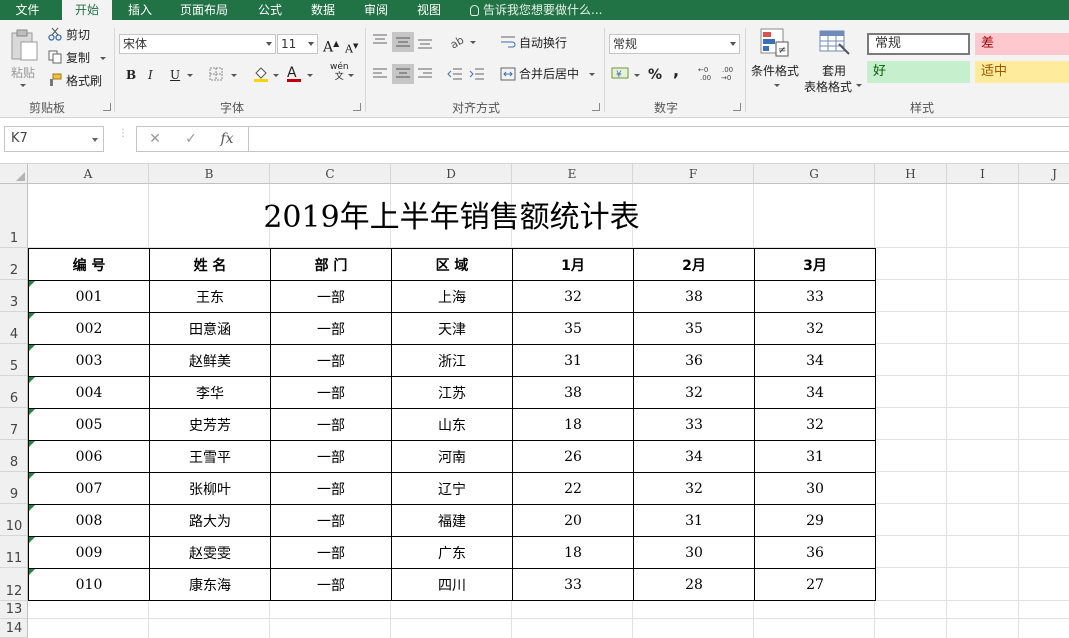 The width and height of the screenshot is (1069, 638). What do you see at coordinates (477, 74) in the screenshot?
I see `increase-indent-icon` at bounding box center [477, 74].